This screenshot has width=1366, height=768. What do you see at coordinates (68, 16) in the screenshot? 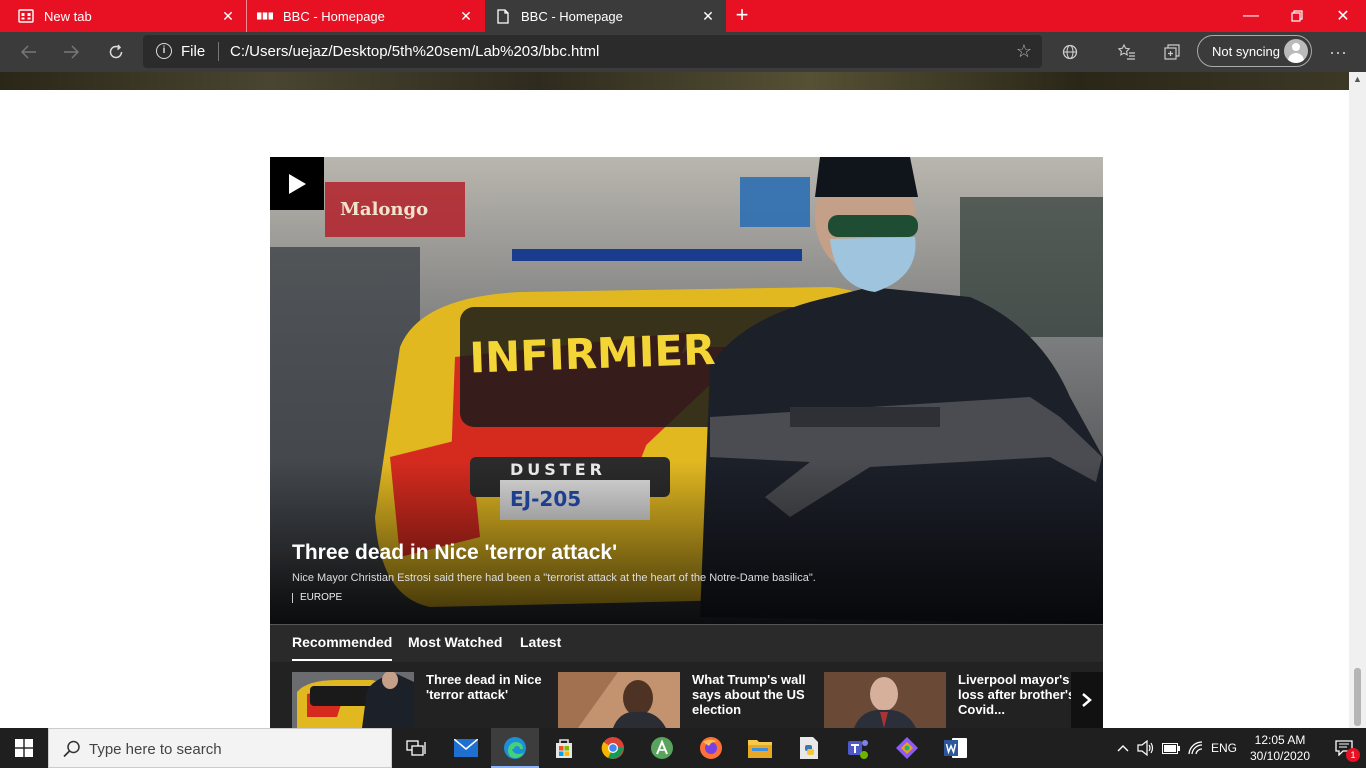
I see `tab-title: New tab` at bounding box center [68, 16].